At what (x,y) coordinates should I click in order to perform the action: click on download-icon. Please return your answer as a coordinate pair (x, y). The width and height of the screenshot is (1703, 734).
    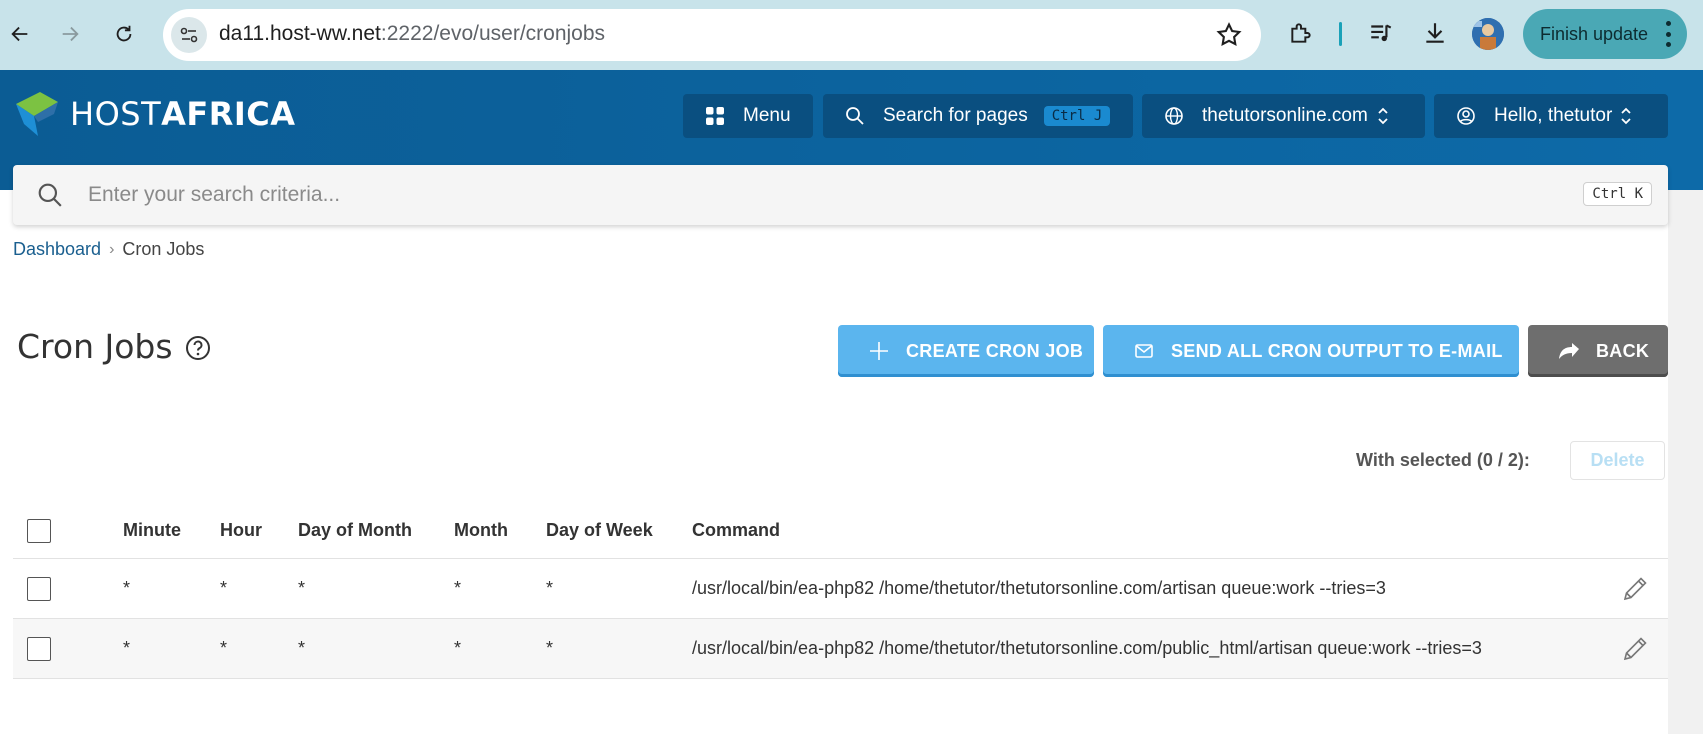
    Looking at the image, I should click on (1435, 33).